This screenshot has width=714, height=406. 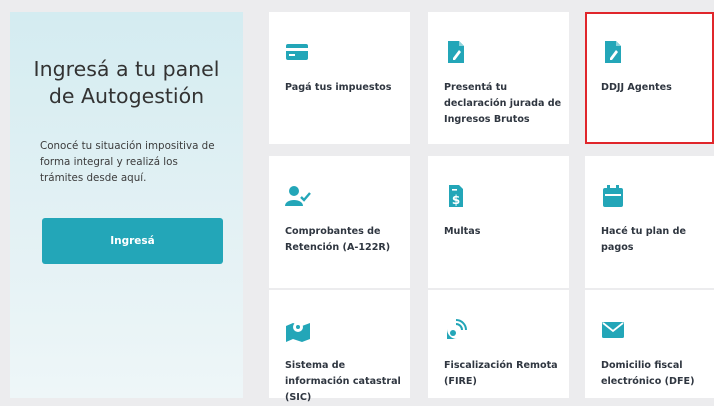 What do you see at coordinates (613, 330) in the screenshot?
I see `envelope-icon` at bounding box center [613, 330].